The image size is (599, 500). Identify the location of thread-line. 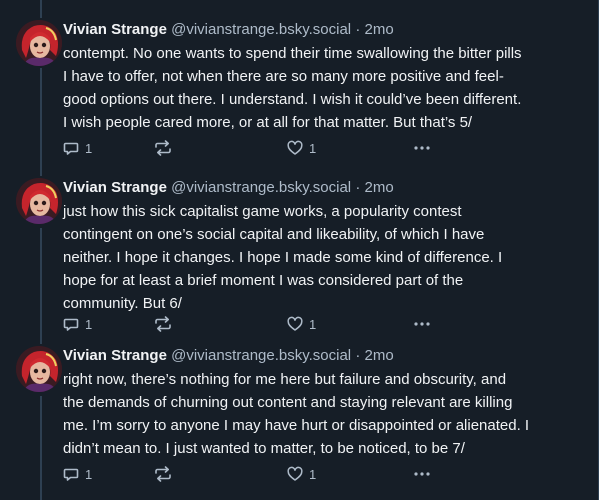
(41, 9).